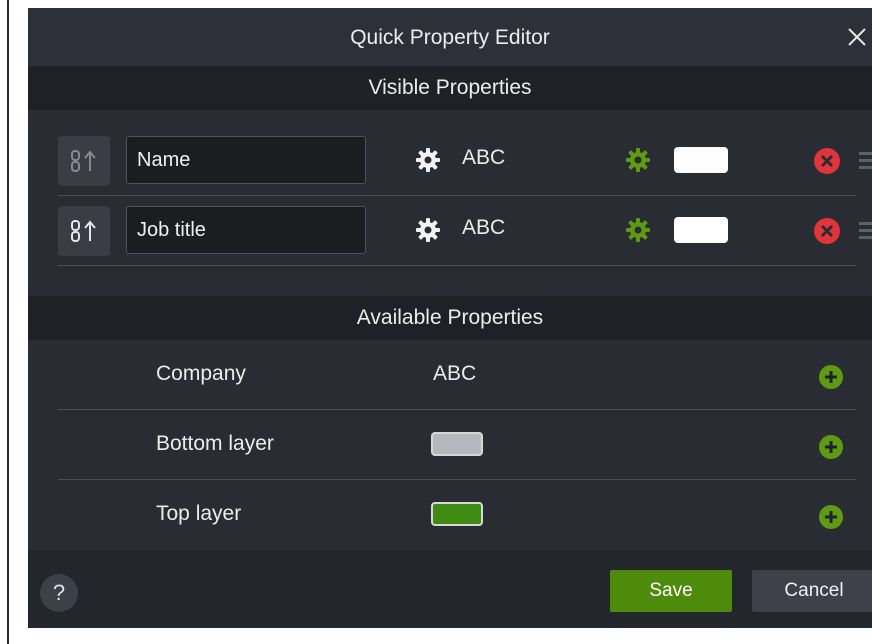 This screenshot has height=644, width=872. I want to click on save-button: Save, so click(671, 591).